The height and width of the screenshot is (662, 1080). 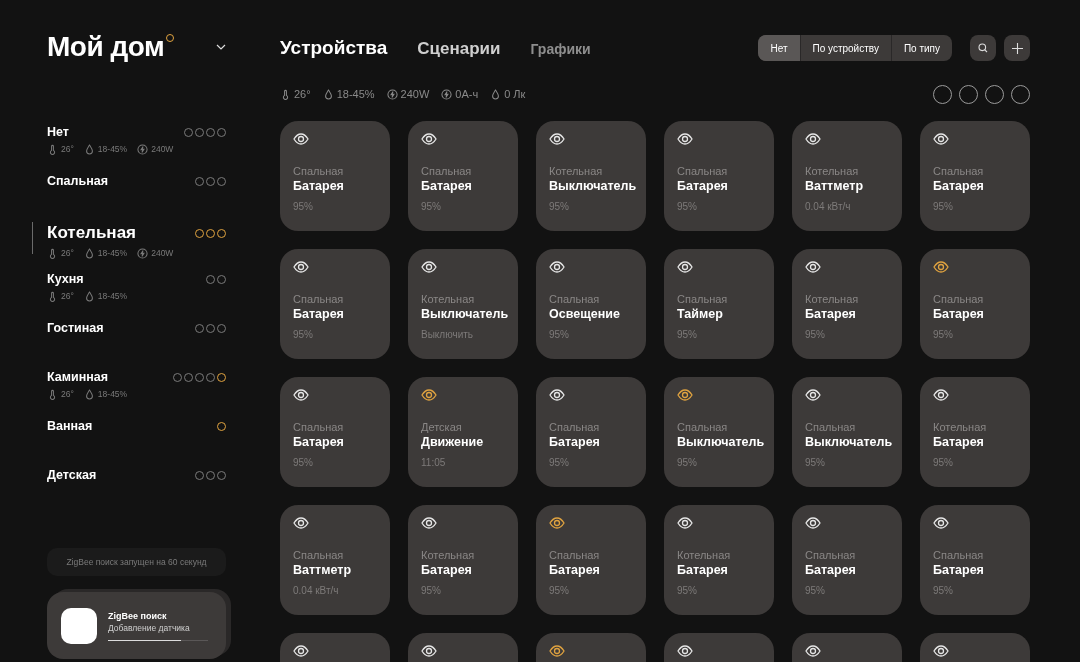 What do you see at coordinates (58, 132) in the screenshot?
I see `room-name: Нет` at bounding box center [58, 132].